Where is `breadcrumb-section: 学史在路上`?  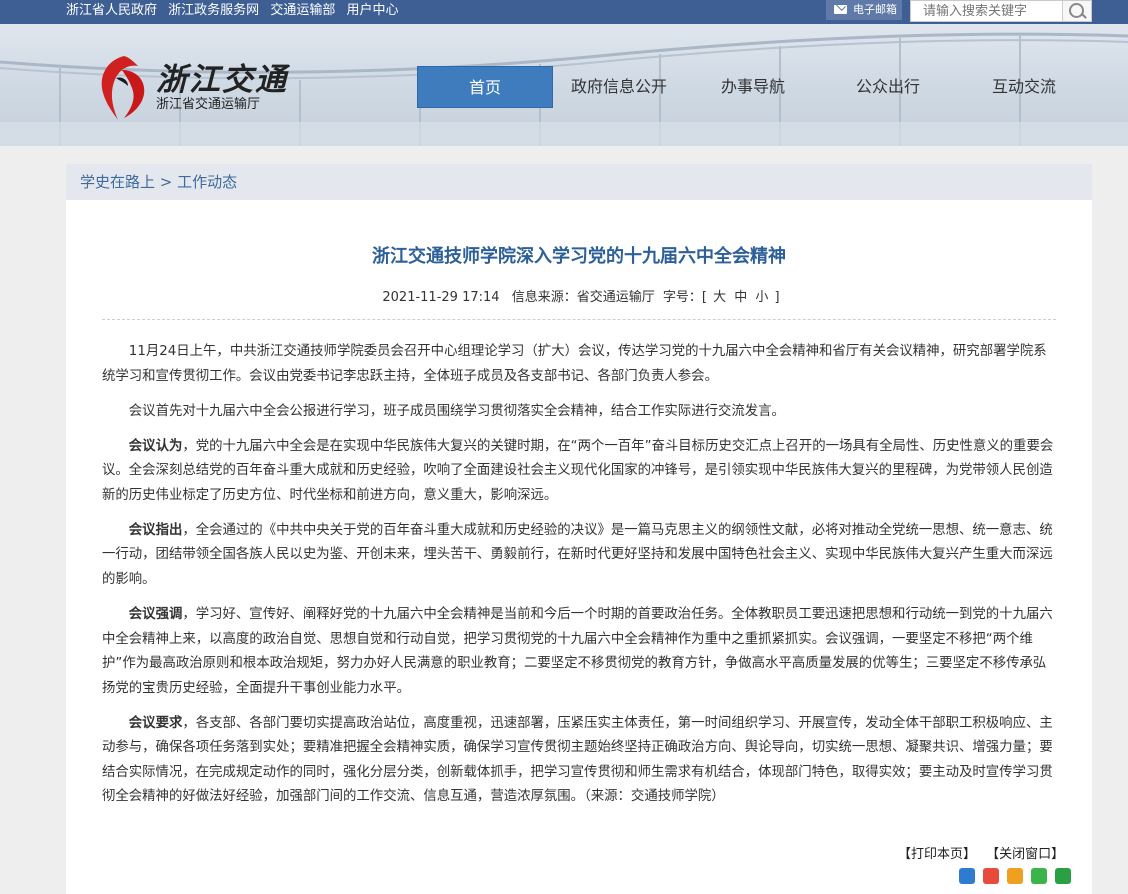 breadcrumb-section: 学史在路上 is located at coordinates (117, 182).